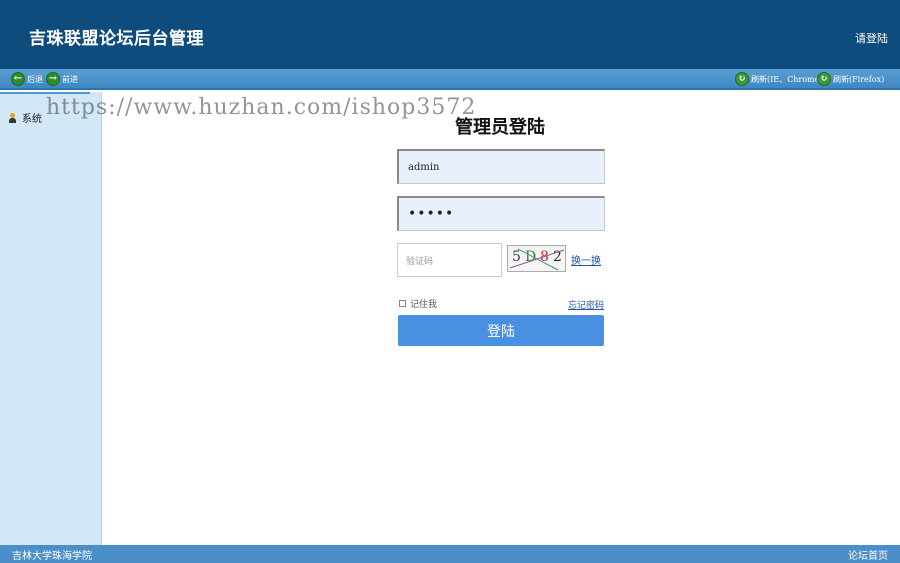 This screenshot has height=563, width=900. I want to click on footer: 吉林大学珠海学院 论坛首页, so click(450, 554).